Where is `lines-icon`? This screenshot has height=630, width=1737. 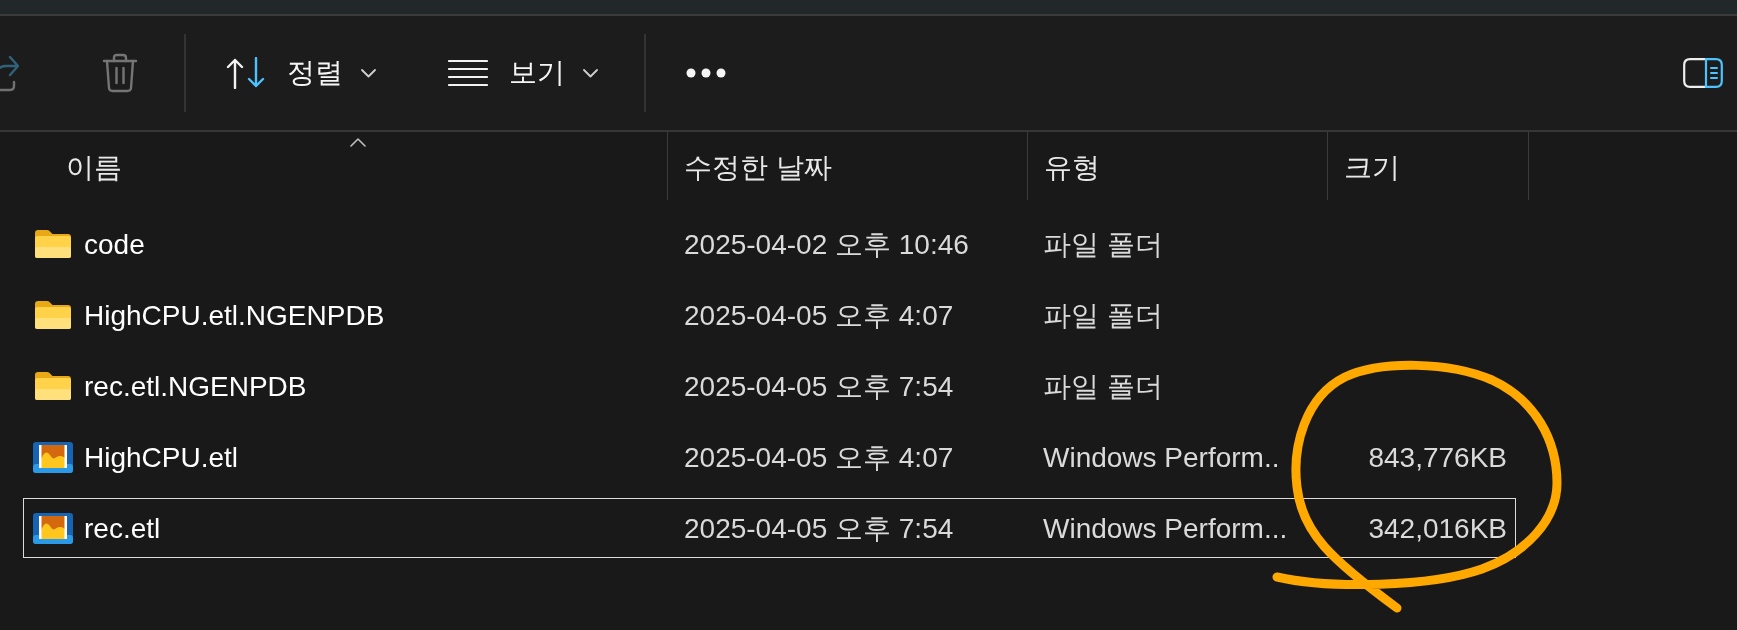
lines-icon is located at coordinates (468, 73).